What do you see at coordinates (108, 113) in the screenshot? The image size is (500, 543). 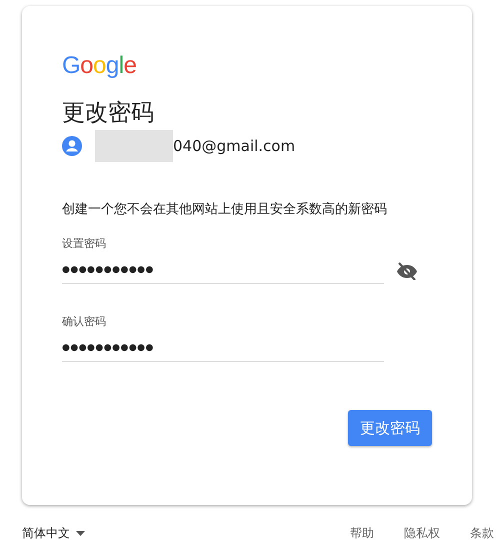 I see `page-title: 更改密码` at bounding box center [108, 113].